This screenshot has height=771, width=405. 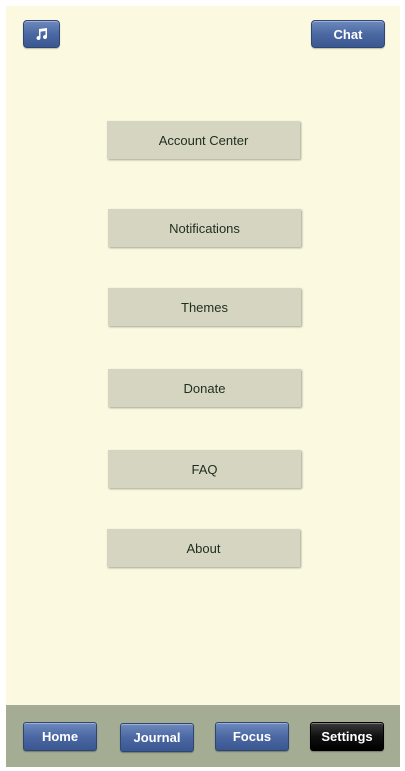 What do you see at coordinates (203, 548) in the screenshot?
I see `about-button: About` at bounding box center [203, 548].